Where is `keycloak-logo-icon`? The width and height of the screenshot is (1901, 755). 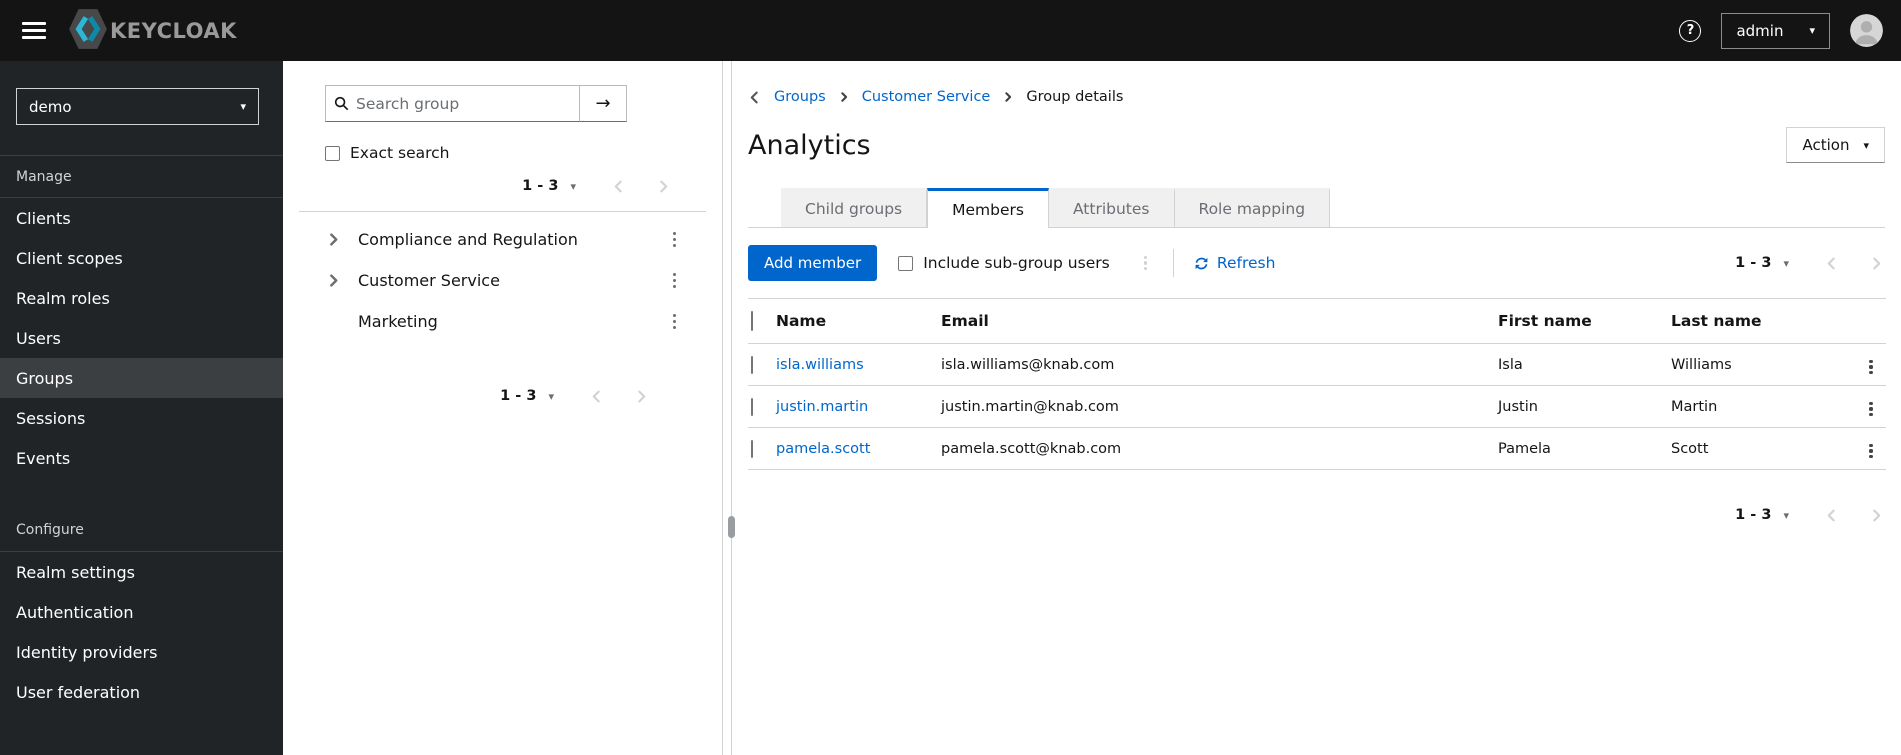
keycloak-logo-icon is located at coordinates (88, 31).